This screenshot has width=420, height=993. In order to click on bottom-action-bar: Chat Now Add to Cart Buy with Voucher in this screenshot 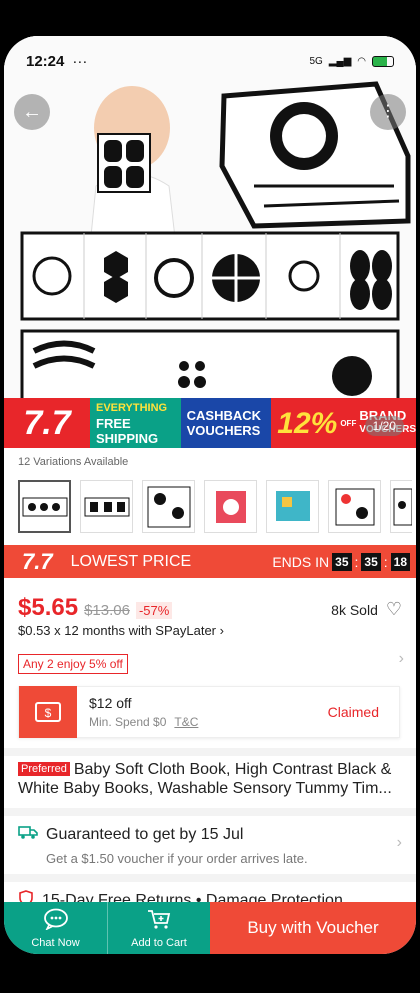, I will do `click(210, 928)`.